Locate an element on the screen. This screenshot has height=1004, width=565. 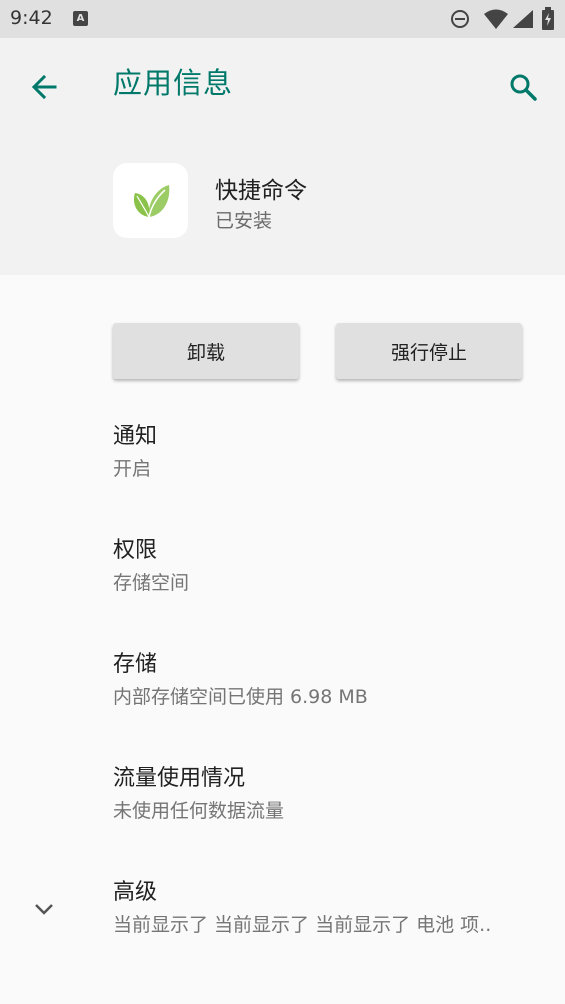
a-letter-icon: A is located at coordinates (80, 18).